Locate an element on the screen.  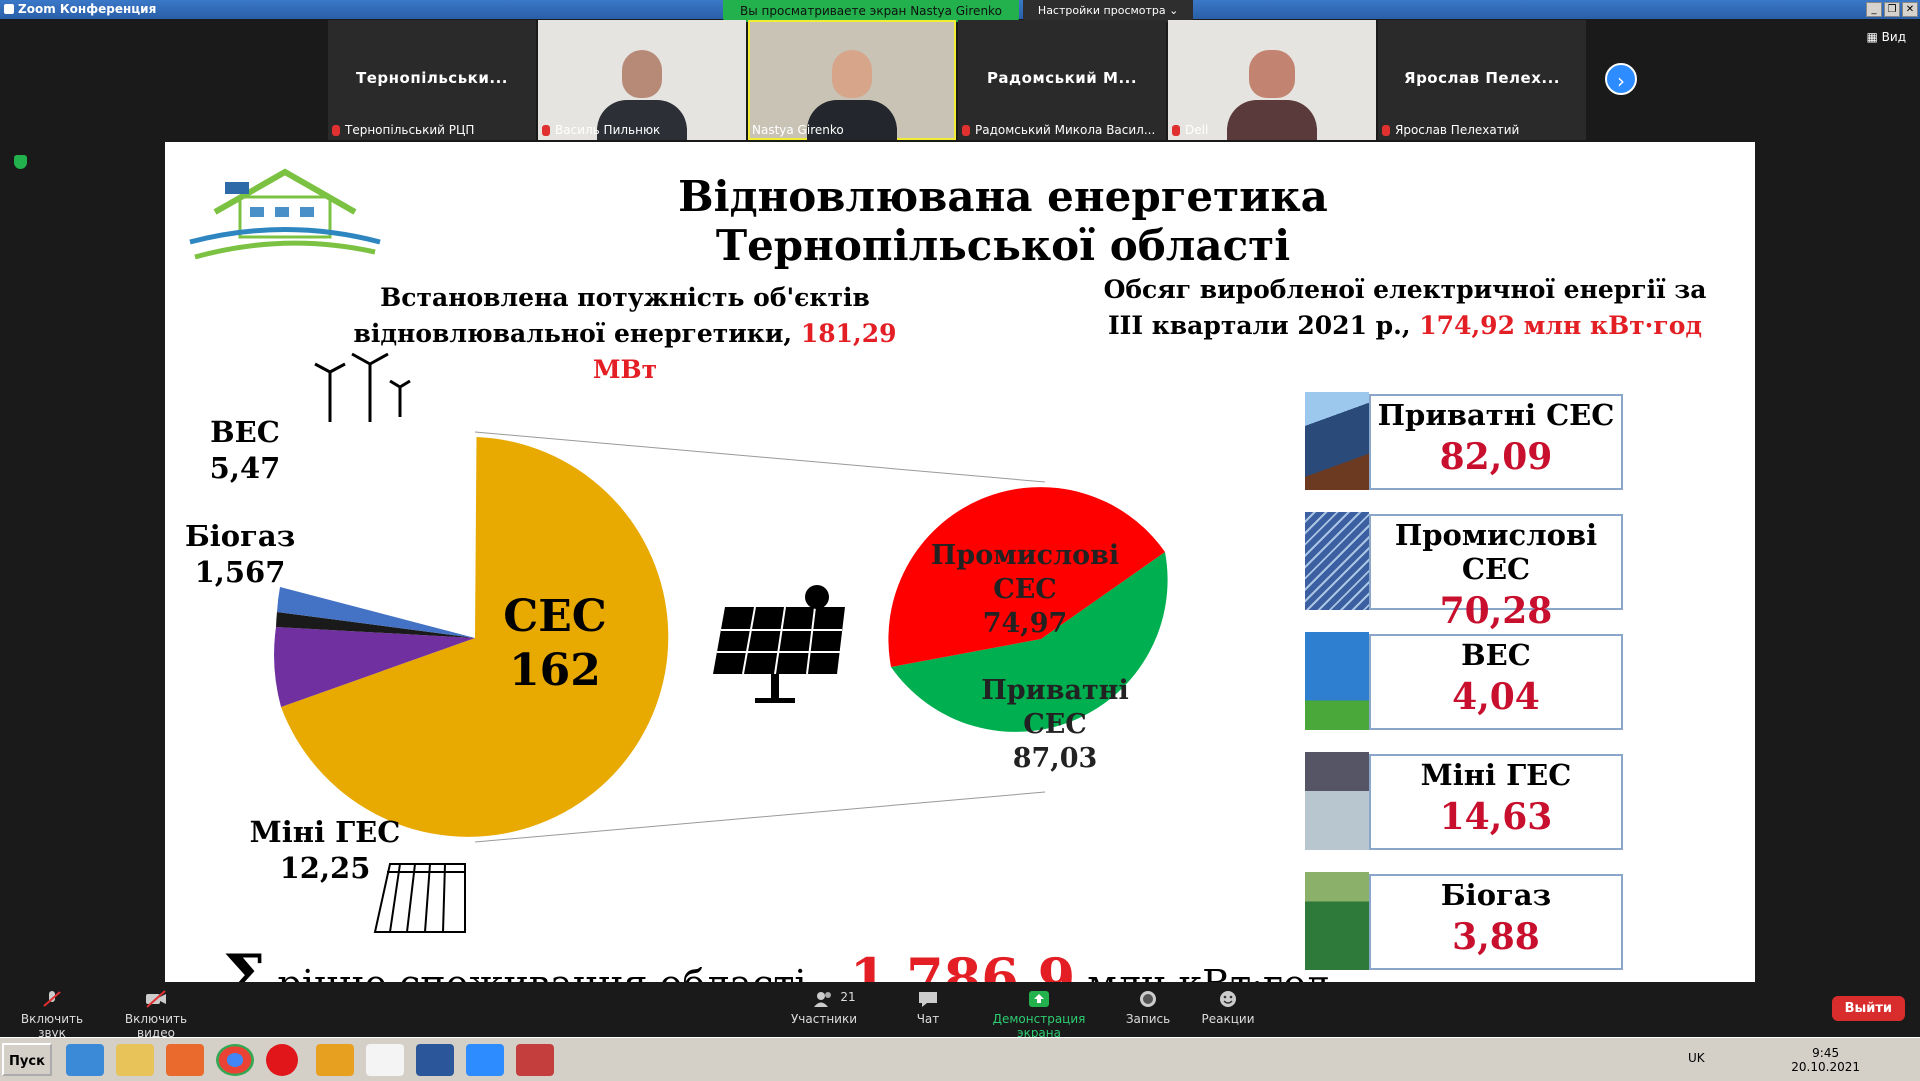
stat-value: 4,04 is located at coordinates (1496, 697).